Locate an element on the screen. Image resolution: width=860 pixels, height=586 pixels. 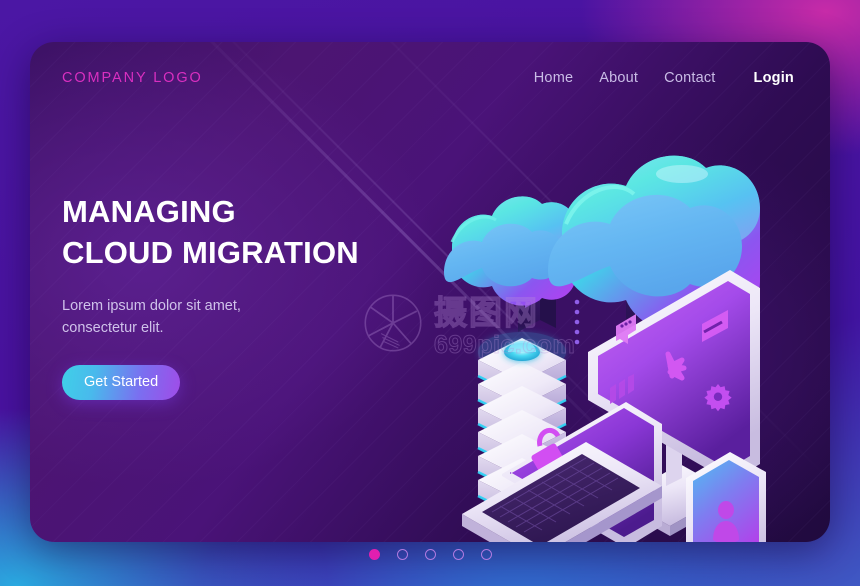
site-header: COMPANY LOGO Home About Contact Login is located at coordinates (430, 78).